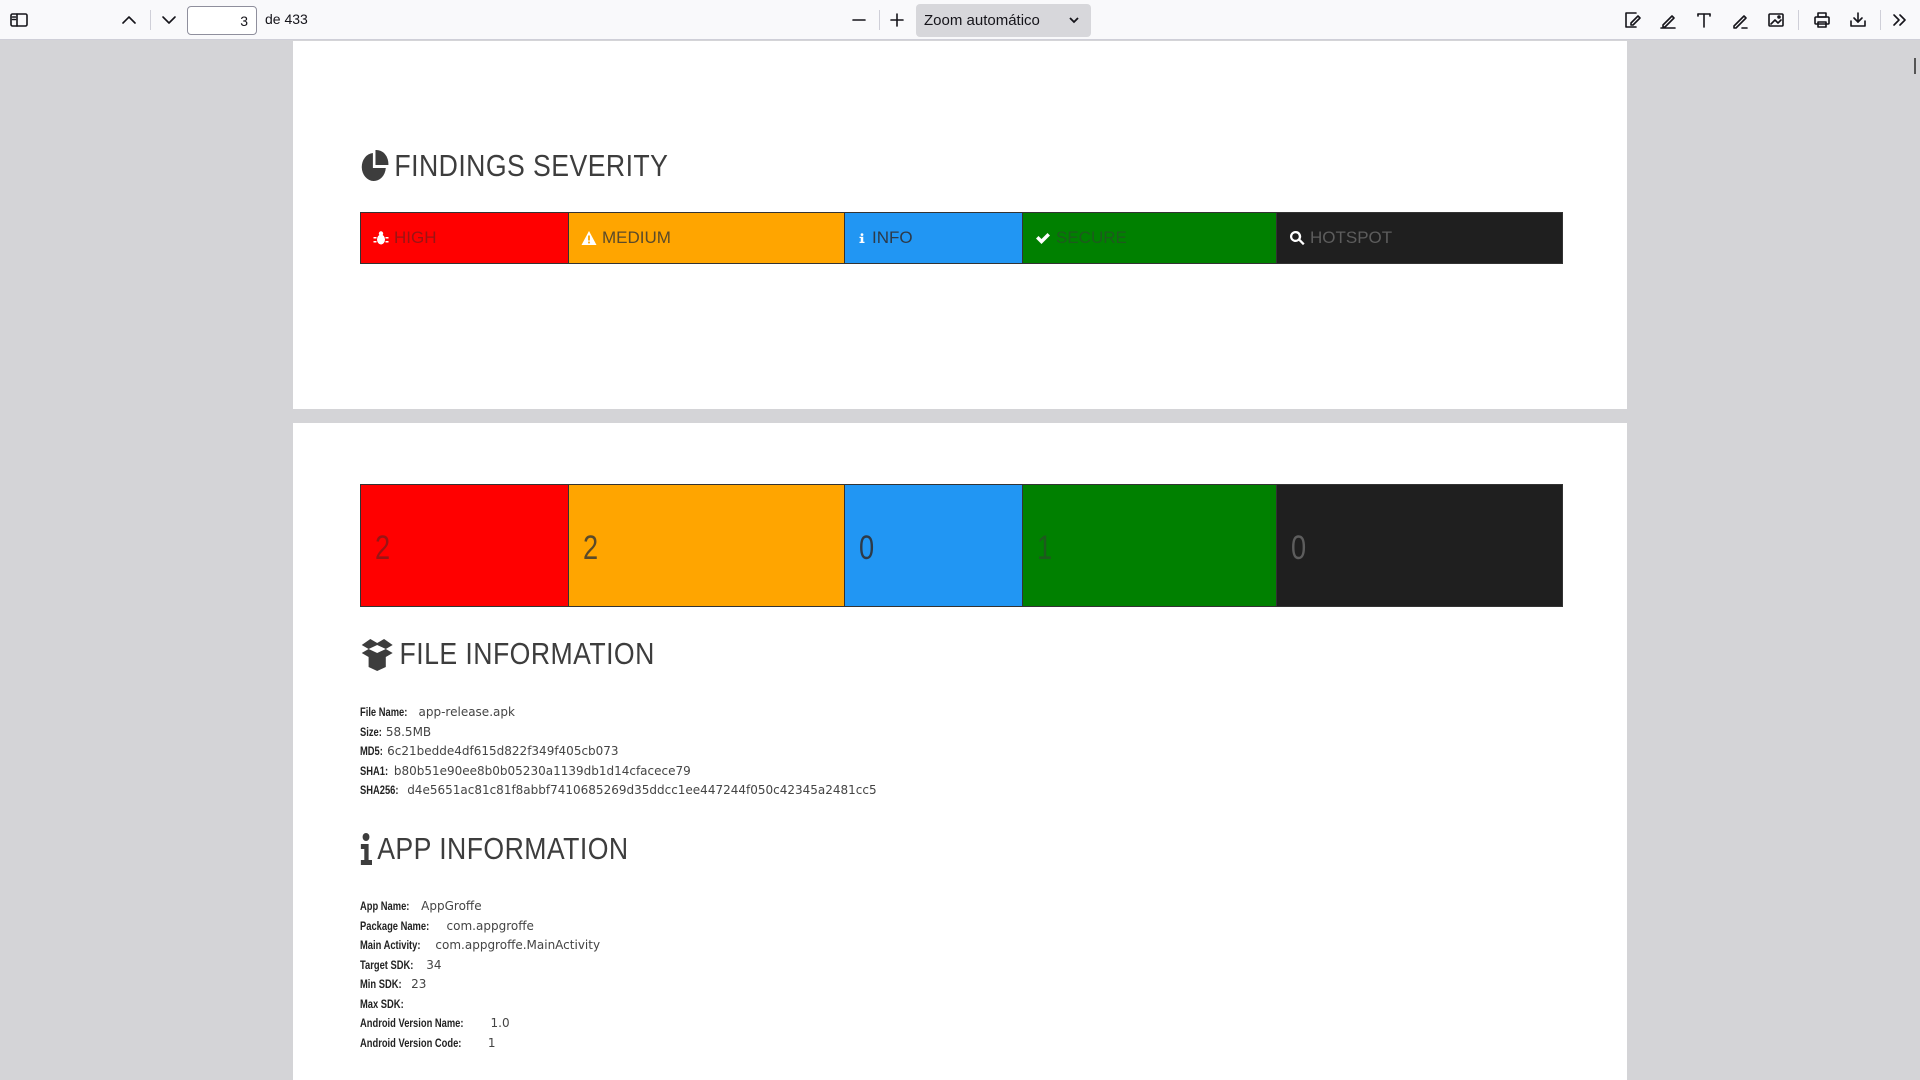  I want to click on severity-medium-count: 2, so click(591, 548).